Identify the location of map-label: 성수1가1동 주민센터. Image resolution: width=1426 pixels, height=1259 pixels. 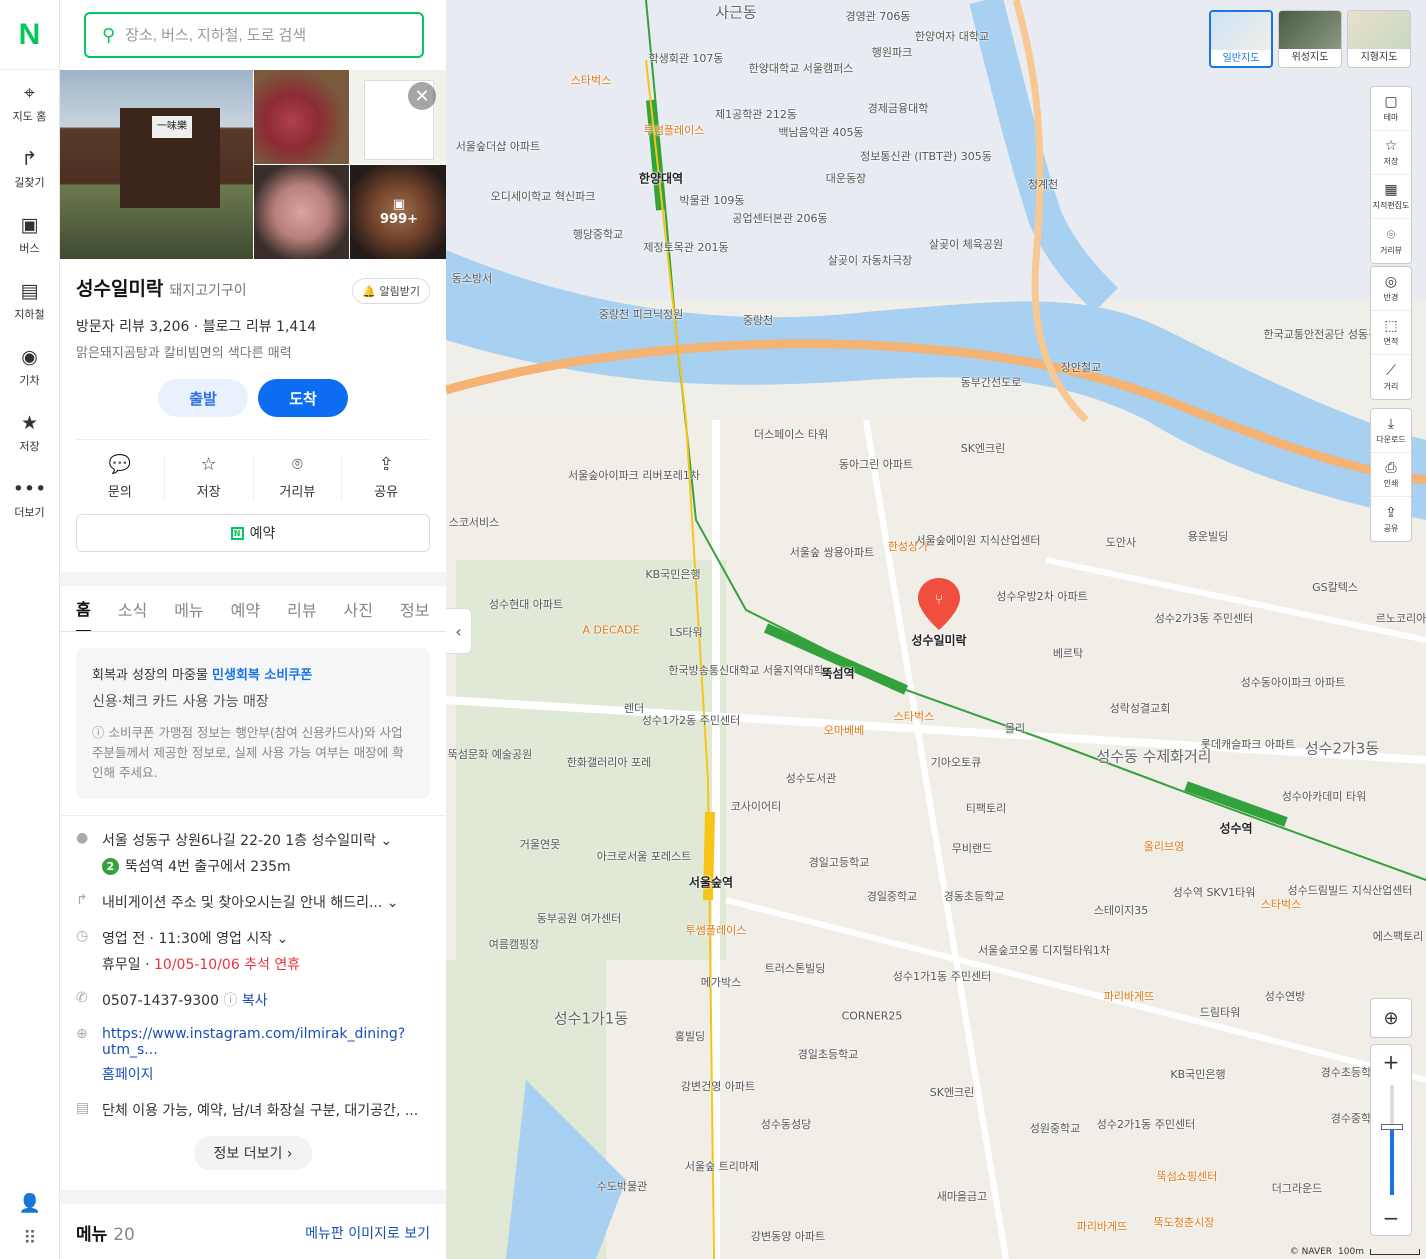
(942, 976).